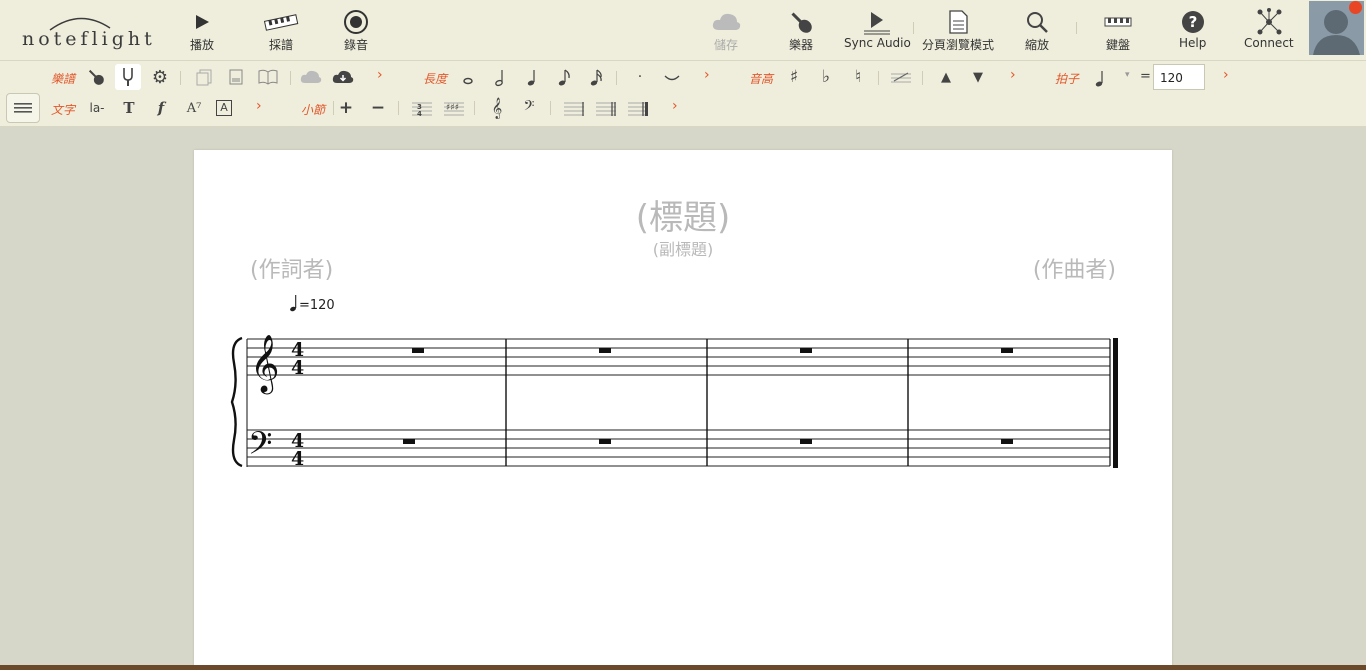 This screenshot has height=670, width=1366. I want to click on half-note-tool, so click(500, 77).